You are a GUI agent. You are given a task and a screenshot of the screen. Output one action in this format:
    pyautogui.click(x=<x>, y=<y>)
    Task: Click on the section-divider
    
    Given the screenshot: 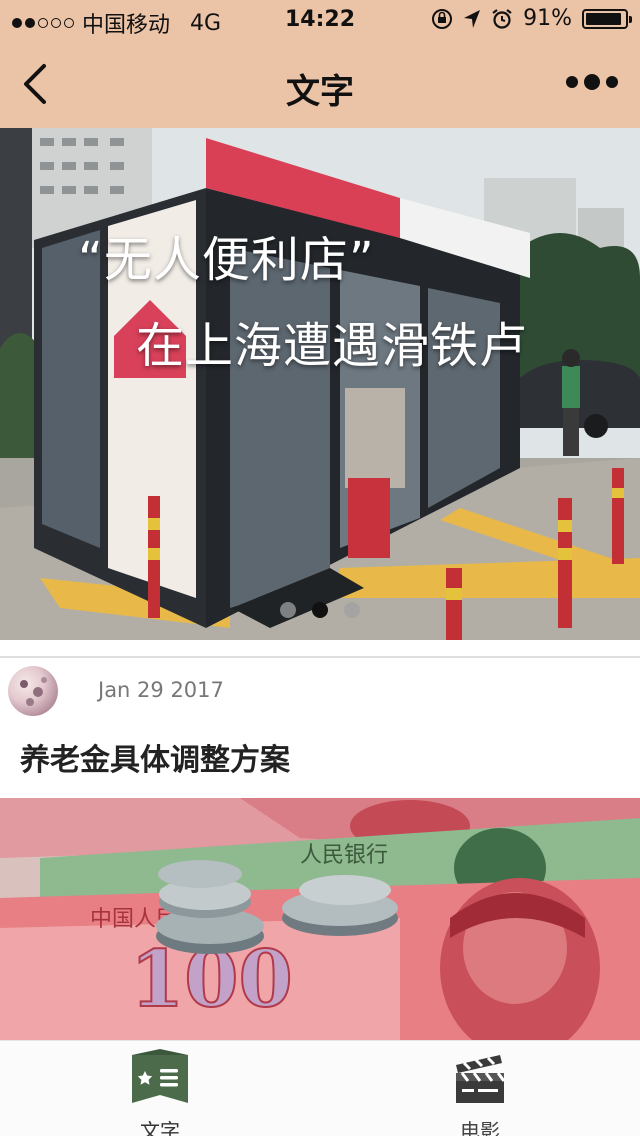 What is the action you would take?
    pyautogui.click(x=320, y=657)
    